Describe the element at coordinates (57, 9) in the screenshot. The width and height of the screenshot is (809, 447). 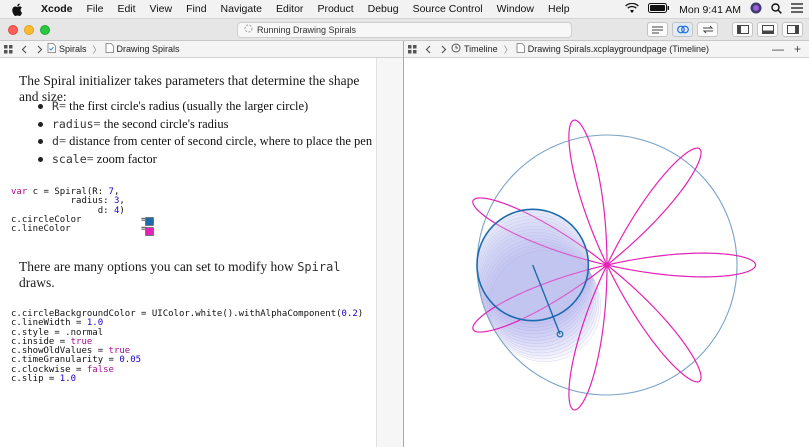
I see `menu-app-name: Xcode` at that location.